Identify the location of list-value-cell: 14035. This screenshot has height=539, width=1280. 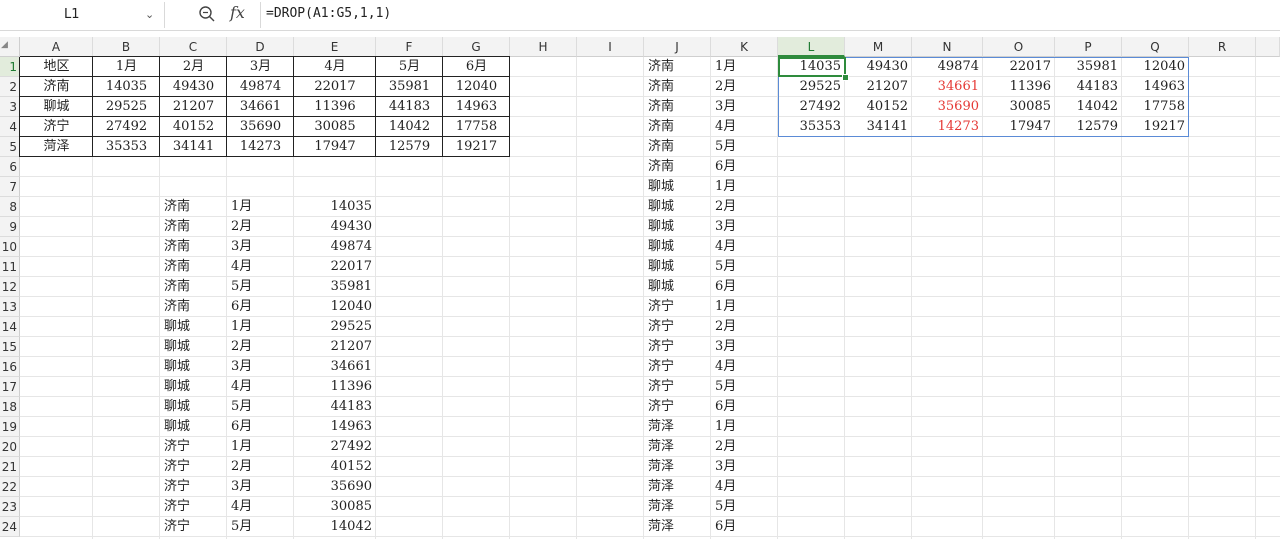
(335, 206).